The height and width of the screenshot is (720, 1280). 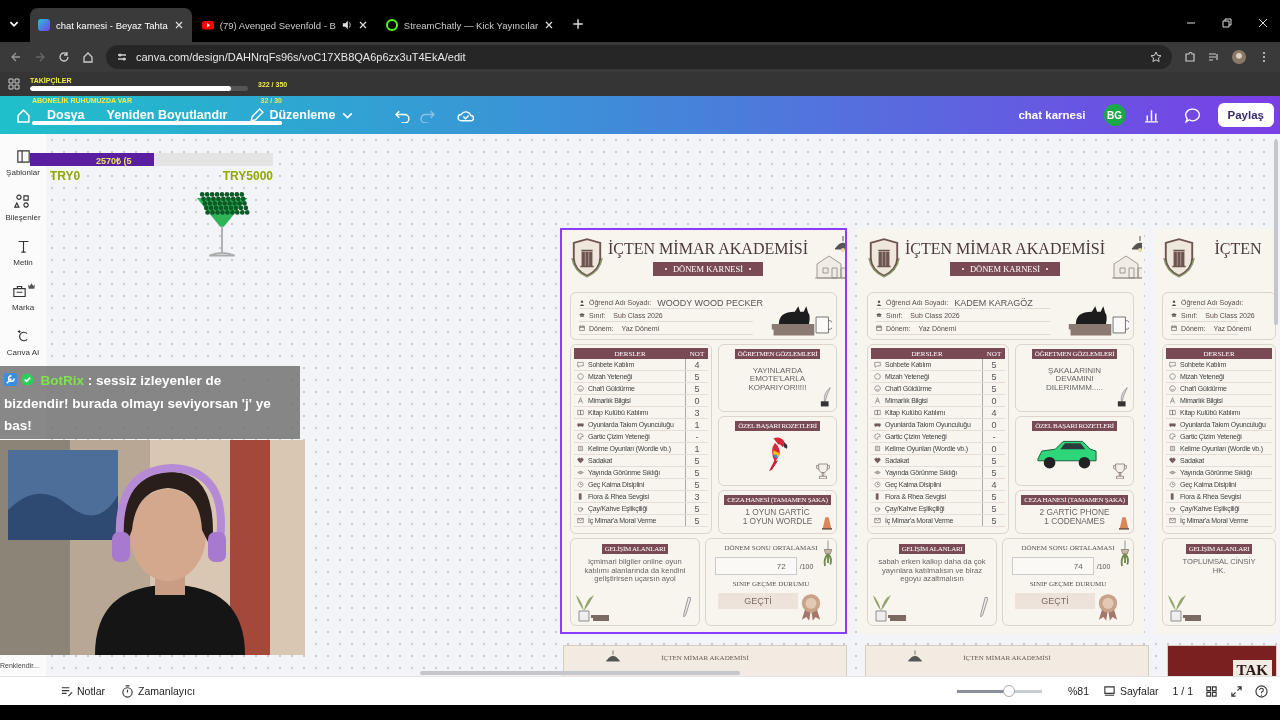 What do you see at coordinates (127, 691) in the screenshot?
I see `timer-icon` at bounding box center [127, 691].